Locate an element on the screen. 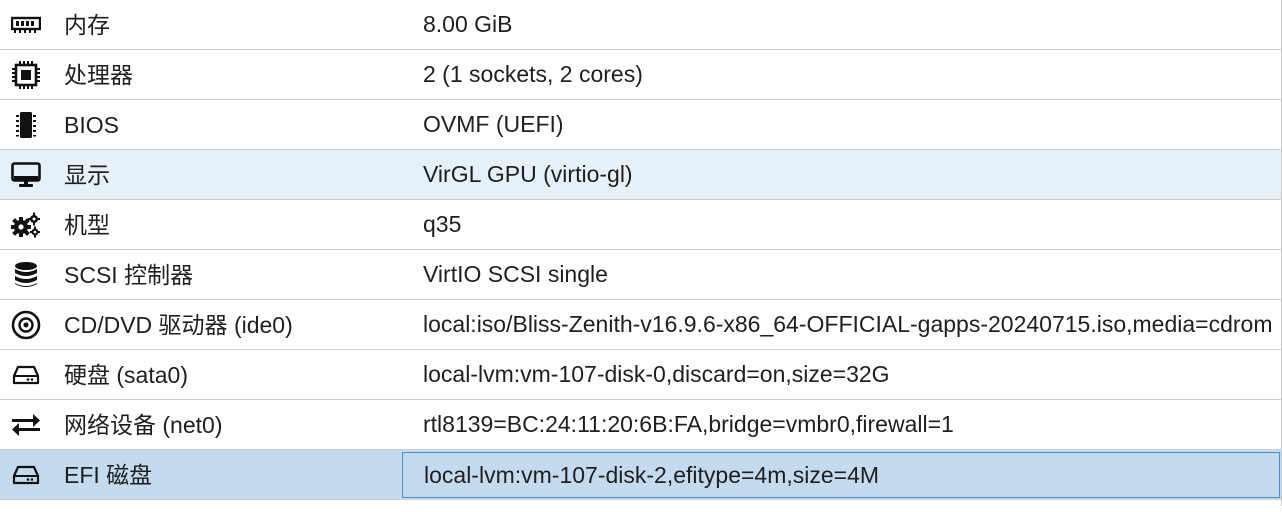 The width and height of the screenshot is (1282, 512). row-key: 显示 is located at coordinates (87, 174).